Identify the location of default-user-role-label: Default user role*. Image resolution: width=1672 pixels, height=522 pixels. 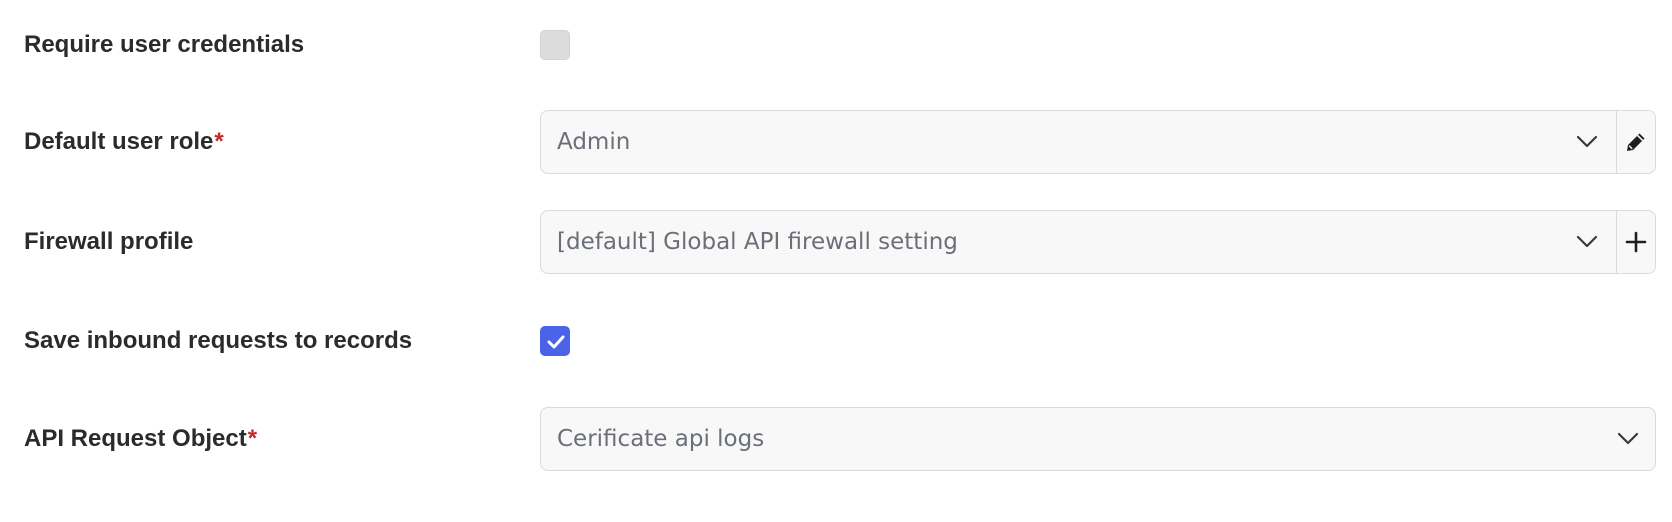
(124, 141).